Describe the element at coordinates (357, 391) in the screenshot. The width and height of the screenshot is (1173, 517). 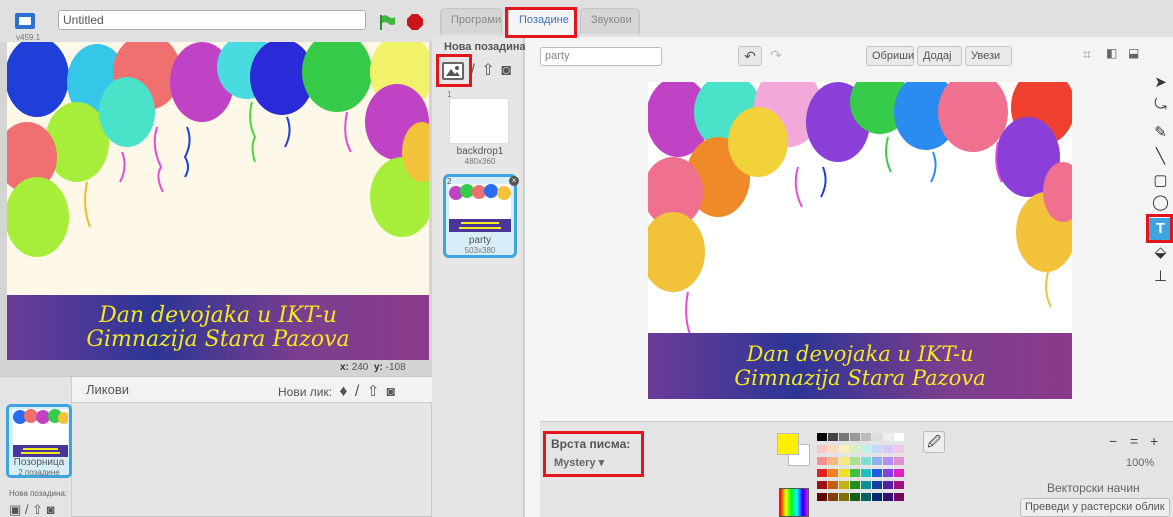
I see `paint-sprite-icon: /` at that location.